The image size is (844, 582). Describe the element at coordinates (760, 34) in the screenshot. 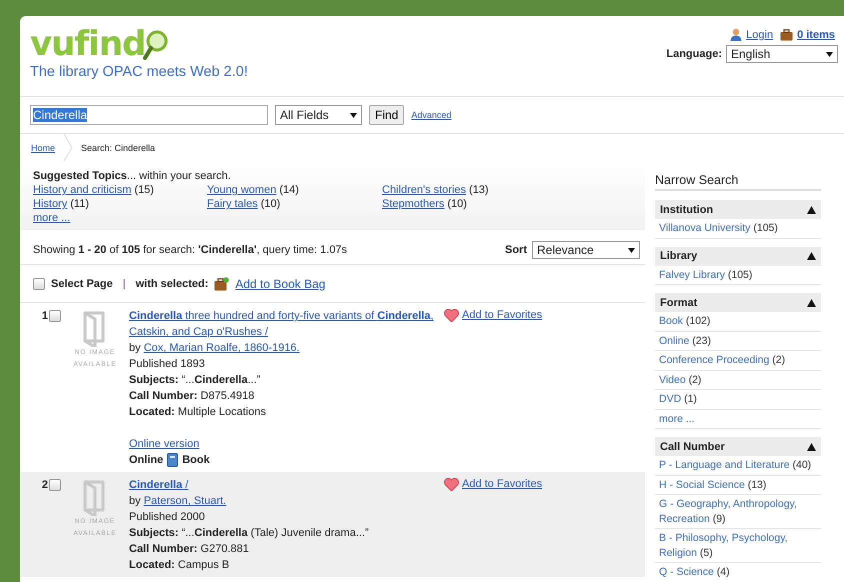

I see `login-link: Login` at that location.